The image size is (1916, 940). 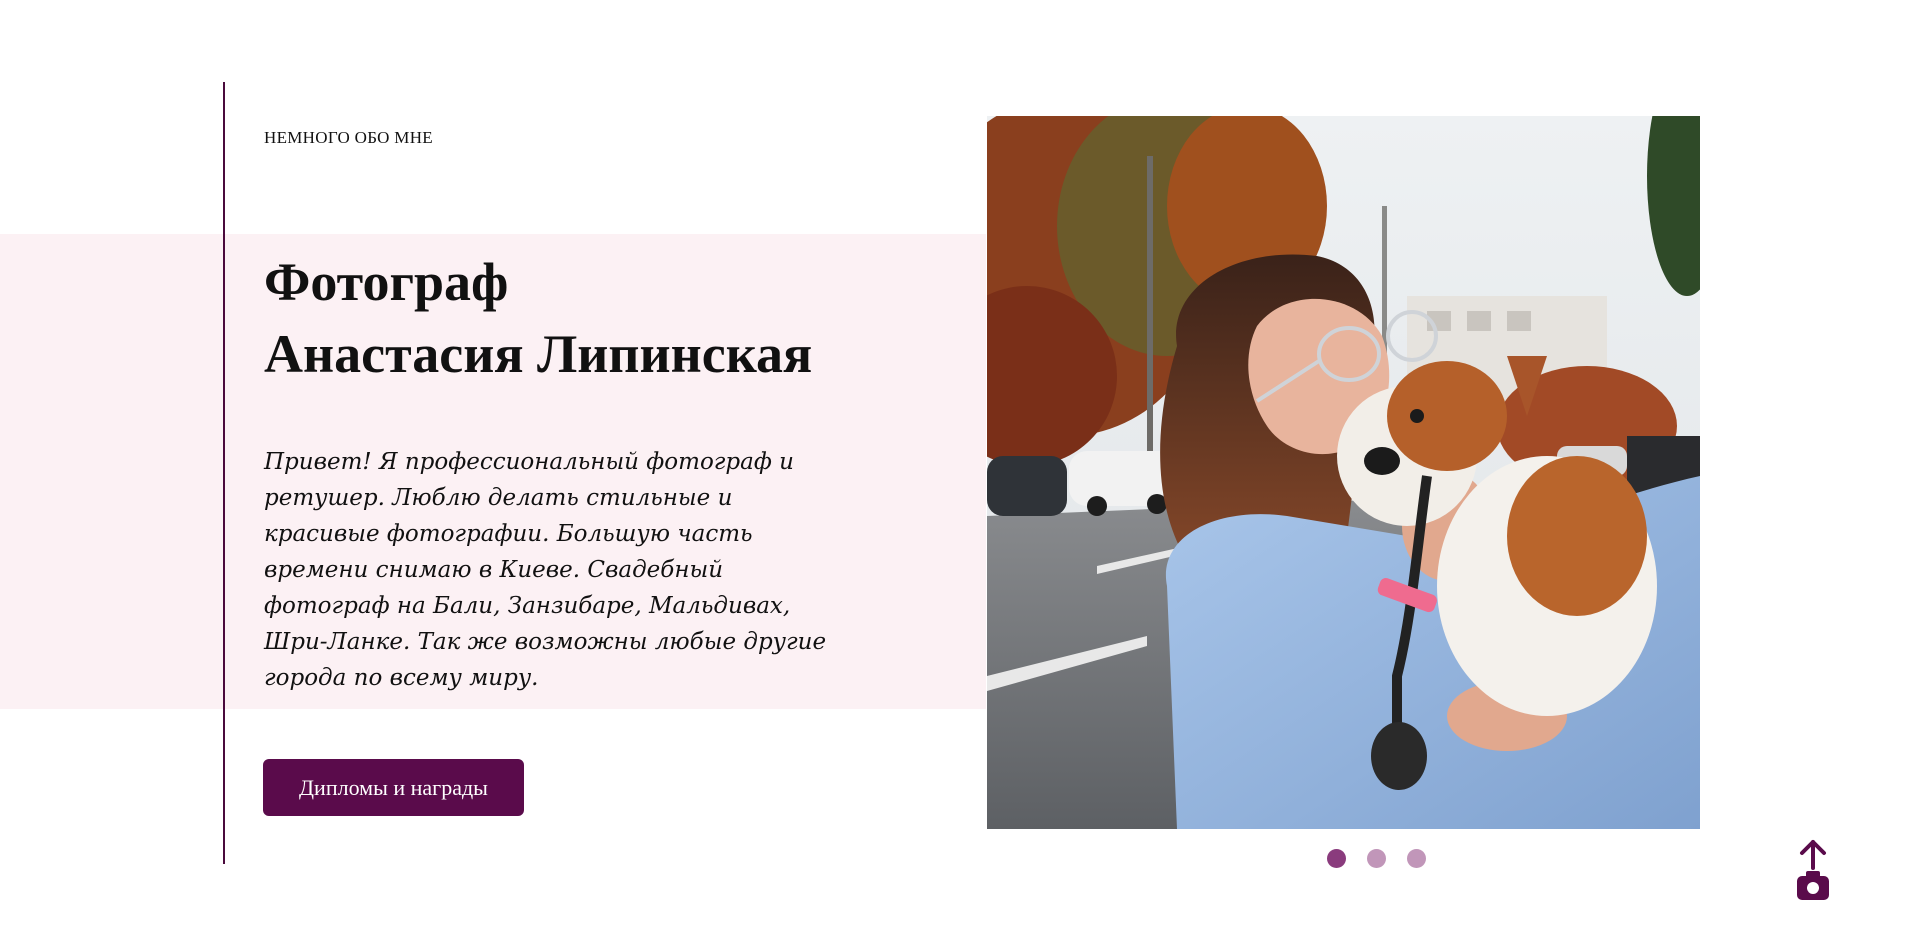 I want to click on title-line-name: Анастасия Липинская, so click(x=538, y=354).